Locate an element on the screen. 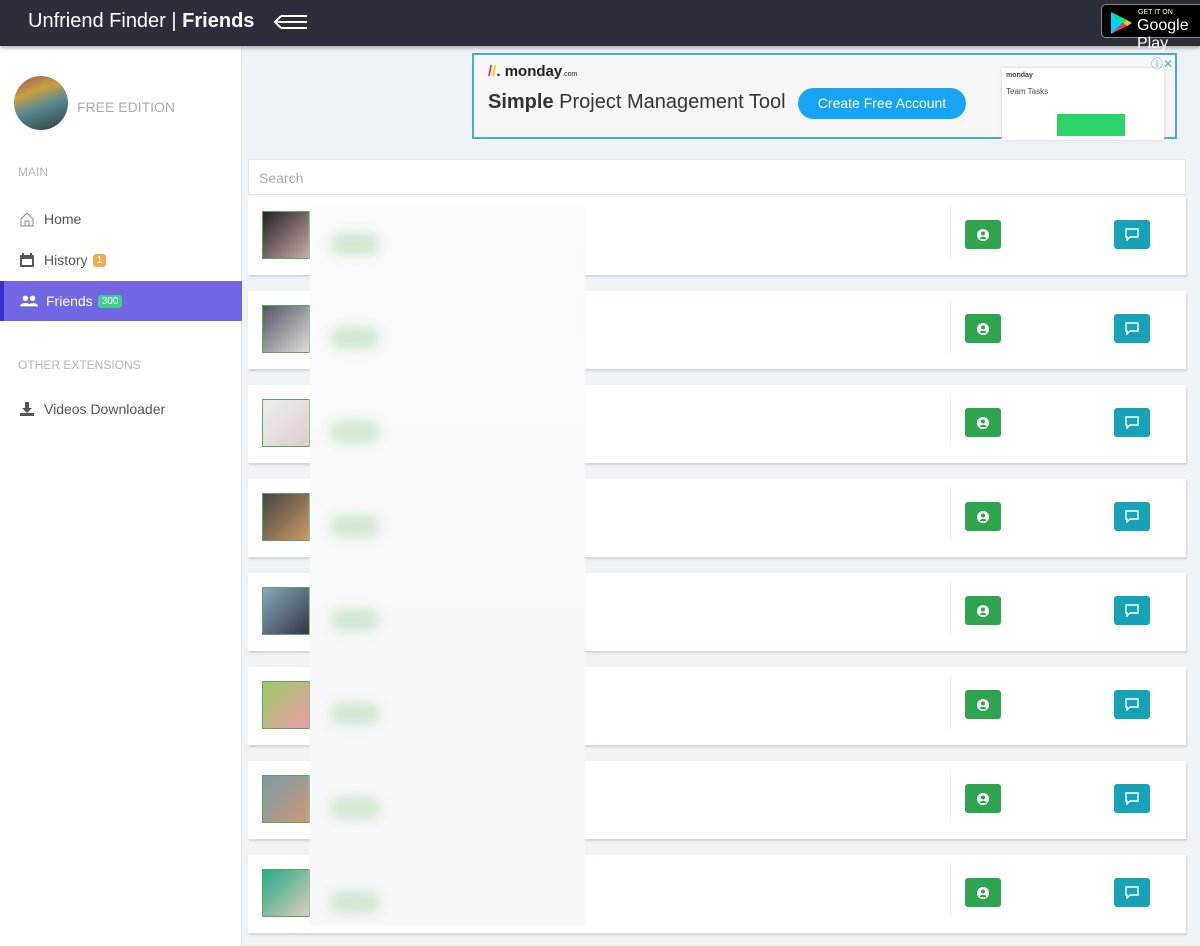 The image size is (1200, 946). collapse-menu-icon is located at coordinates (291, 22).